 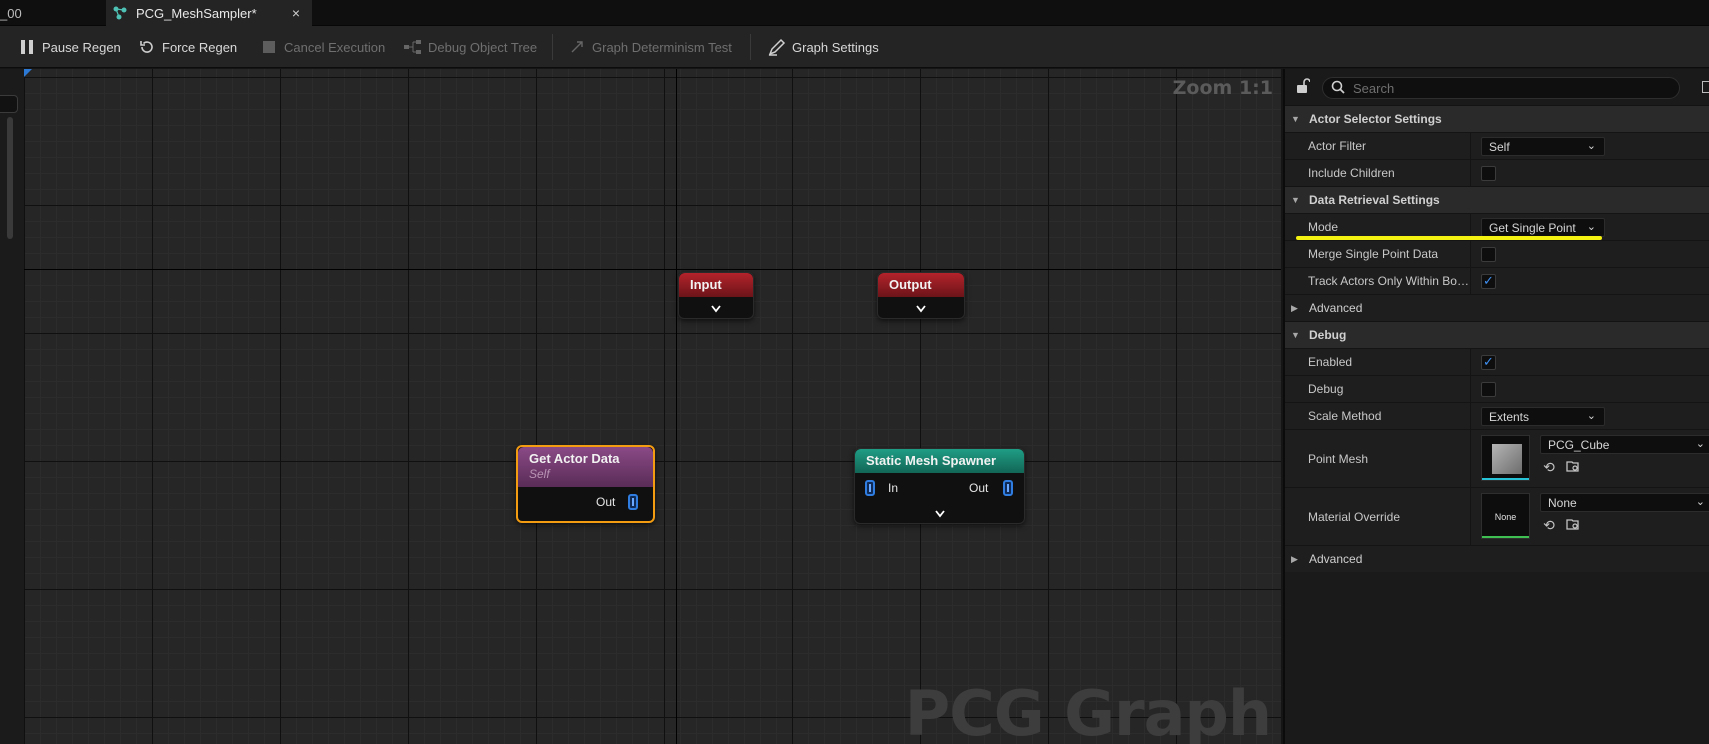 I want to click on category-actor-selector-settings: ▼ Actor Selector Settings, so click(x=1497, y=118).